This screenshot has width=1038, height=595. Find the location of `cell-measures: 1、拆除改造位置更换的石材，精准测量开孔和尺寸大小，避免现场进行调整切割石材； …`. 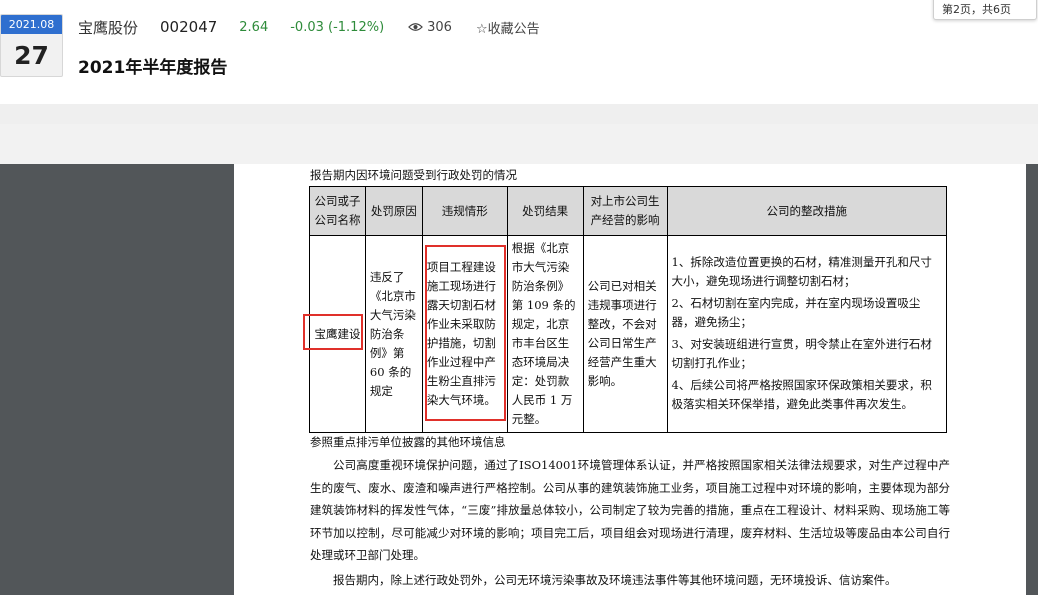

cell-measures: 1、拆除改造位置更换的石材，精准测量开孔和尺寸大小，避免现场进行调整切割石材； … is located at coordinates (806, 334).